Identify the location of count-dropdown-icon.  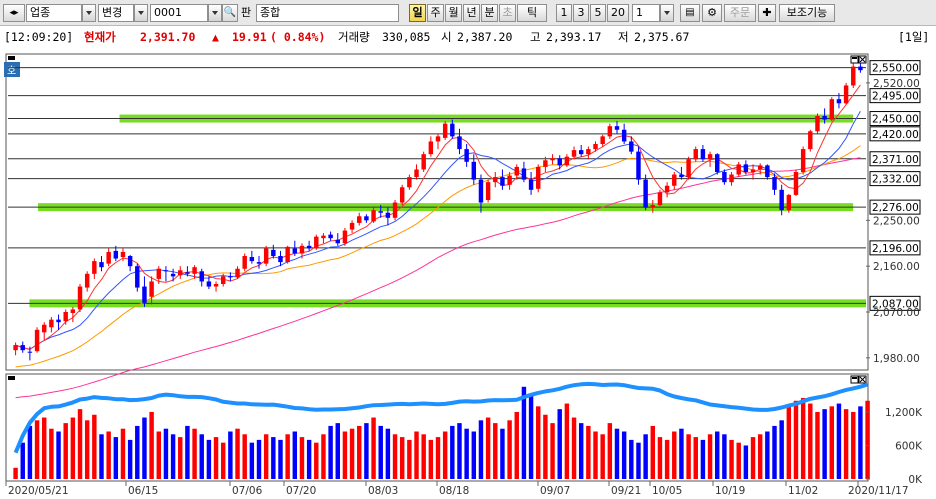
(667, 13).